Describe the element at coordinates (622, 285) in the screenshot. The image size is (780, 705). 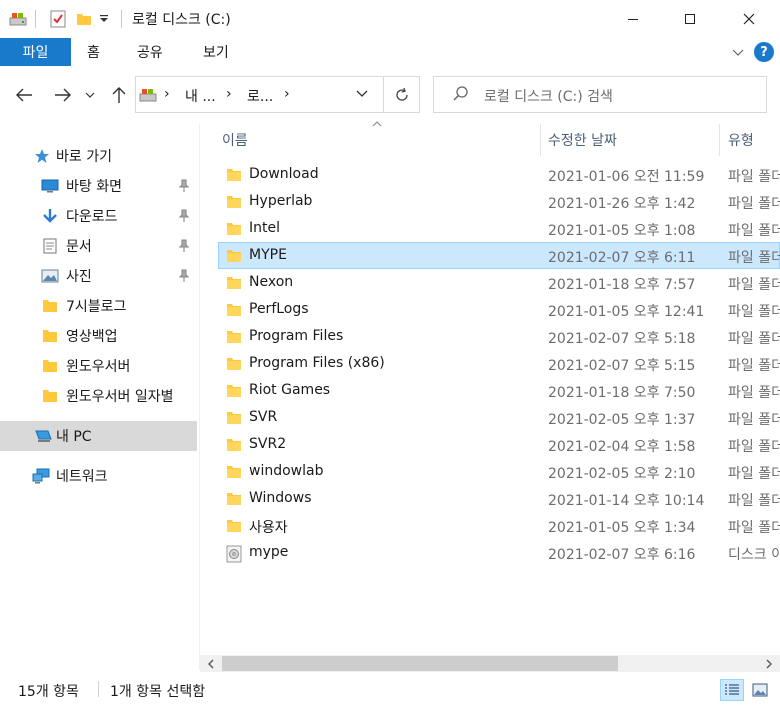
I see `file-date: 2021-01-18 오후 7:57` at that location.